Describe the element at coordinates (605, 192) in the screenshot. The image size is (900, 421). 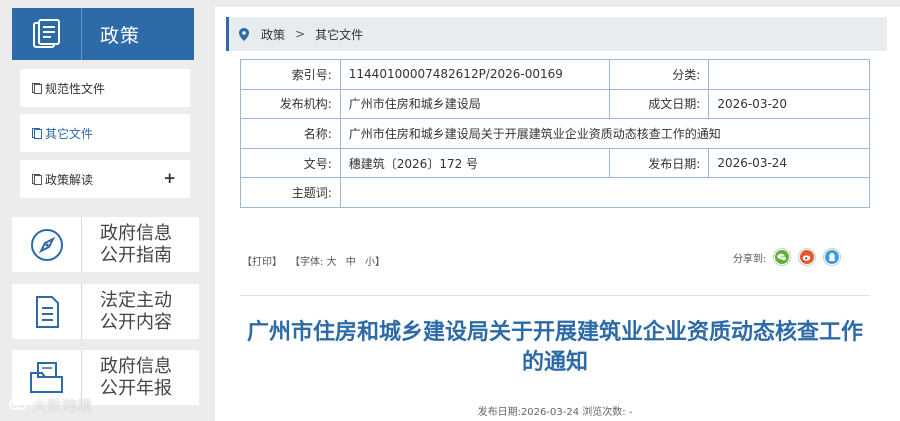
I see `keywords-value` at that location.